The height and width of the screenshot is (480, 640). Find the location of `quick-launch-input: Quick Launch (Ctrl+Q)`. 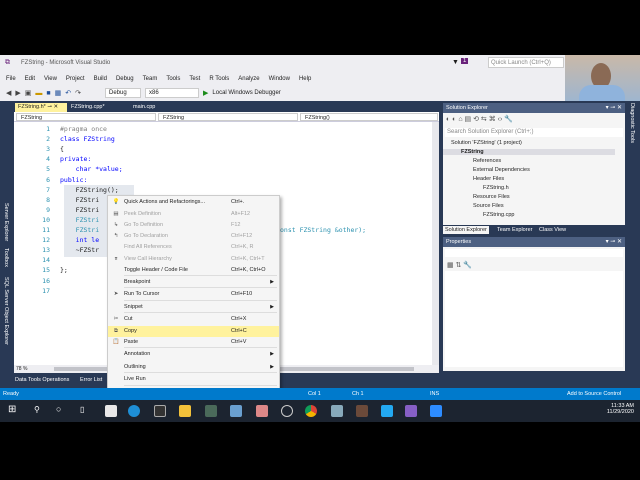

quick-launch-input: Quick Launch (Ctrl+Q) is located at coordinates (526, 62).